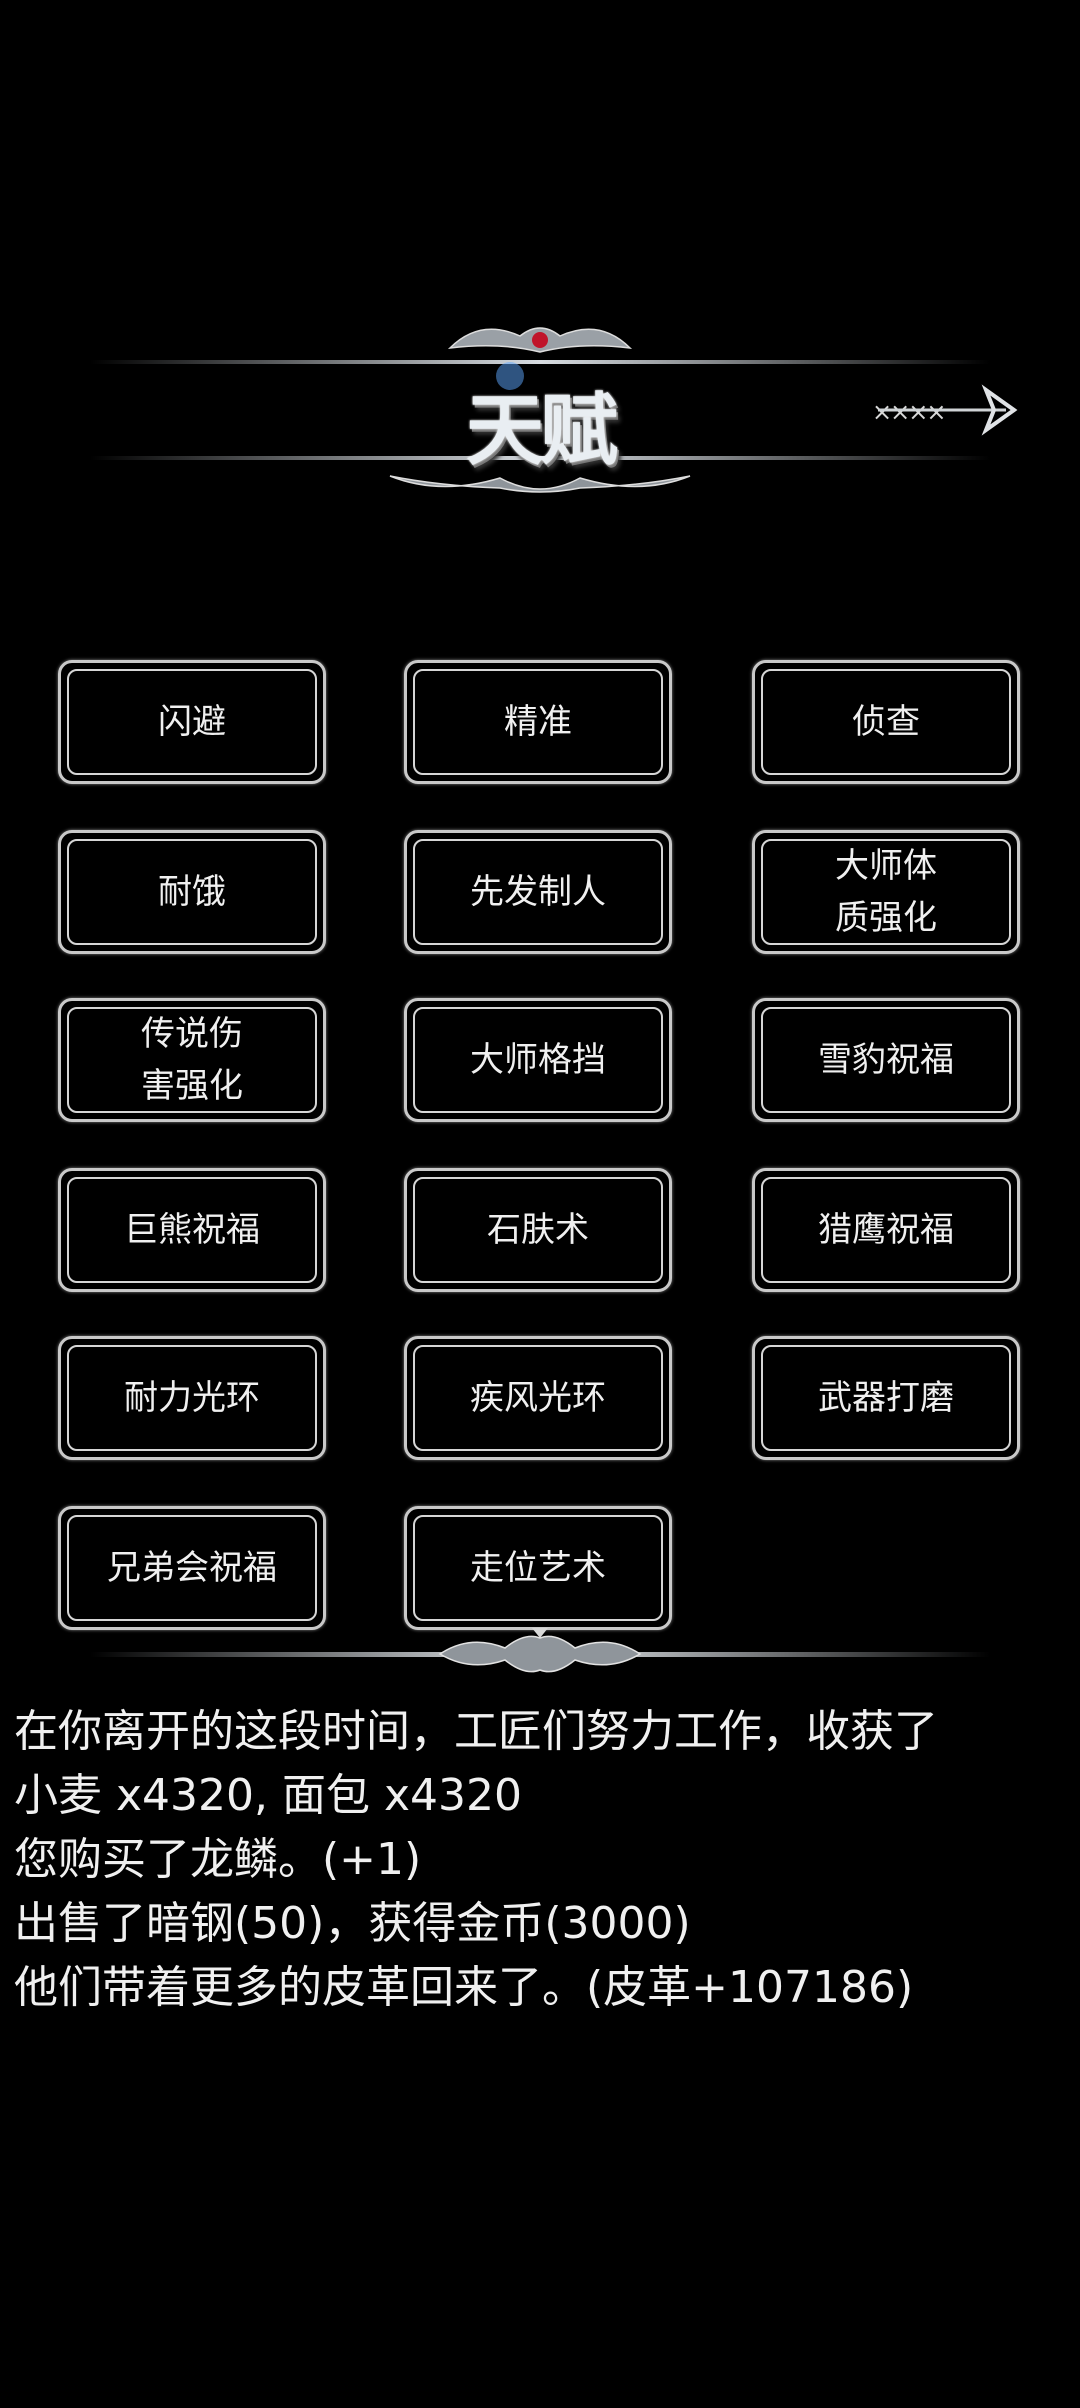  I want to click on talent-label: 疾风光环, so click(538, 1398).